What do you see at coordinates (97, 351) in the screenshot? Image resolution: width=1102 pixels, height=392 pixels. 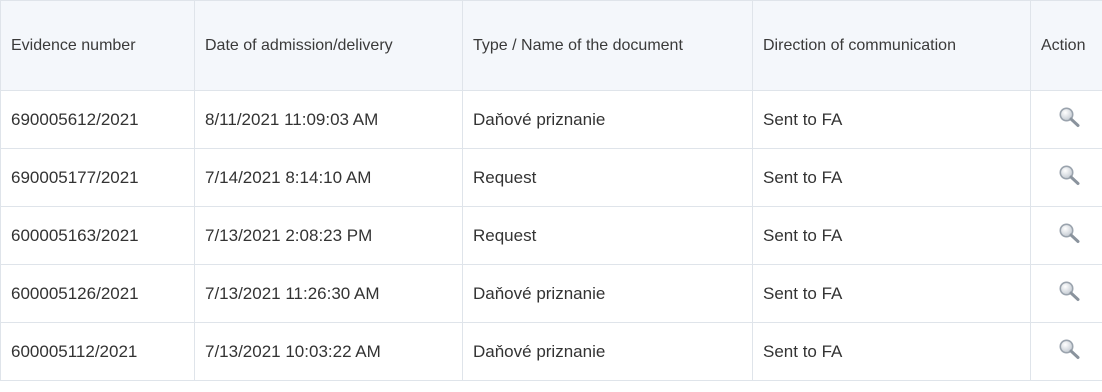 I see `cell-evidence-number: 600005112/2021` at bounding box center [97, 351].